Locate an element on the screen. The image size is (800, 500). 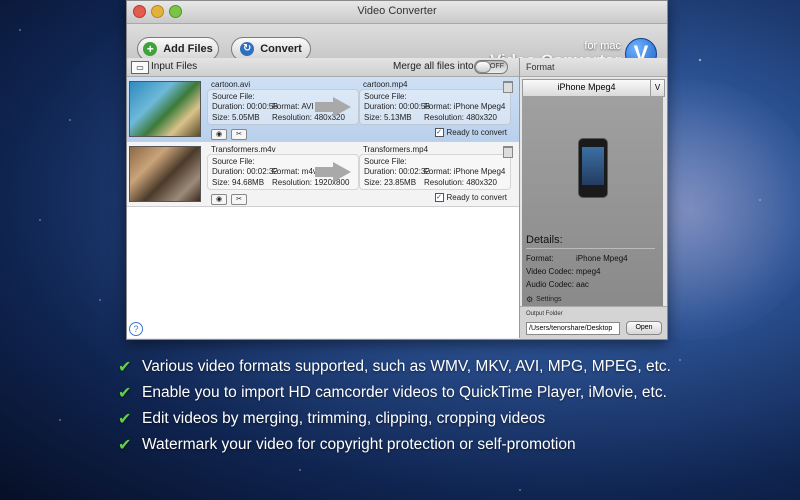
open-button: Open is located at coordinates (644, 328).